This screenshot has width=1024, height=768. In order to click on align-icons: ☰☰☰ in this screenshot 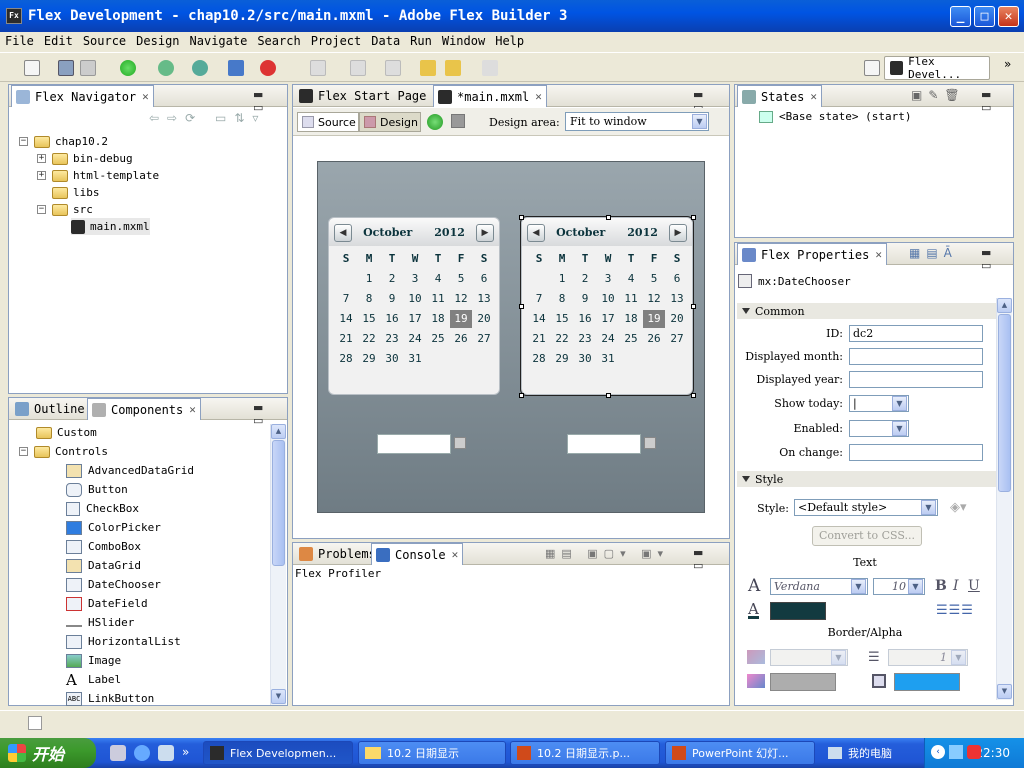, I will do `click(955, 610)`.